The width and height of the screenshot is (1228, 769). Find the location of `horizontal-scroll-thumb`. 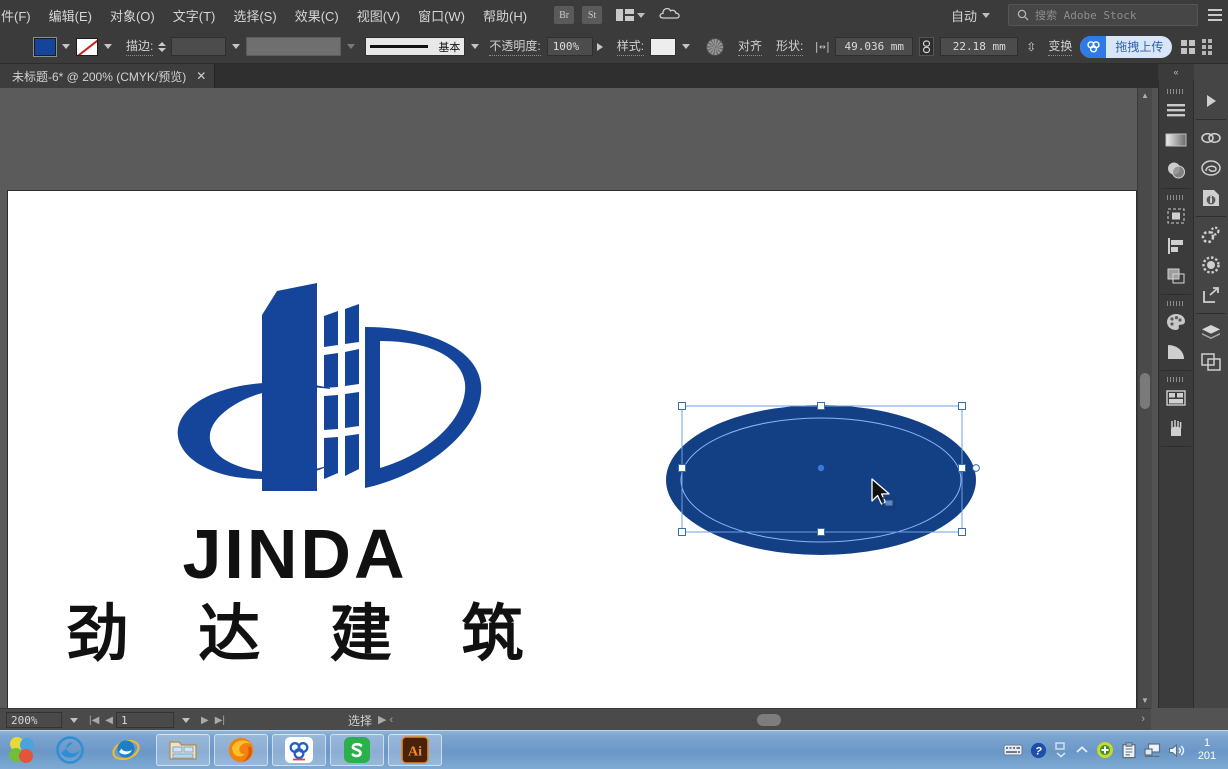

horizontal-scroll-thumb is located at coordinates (769, 720).